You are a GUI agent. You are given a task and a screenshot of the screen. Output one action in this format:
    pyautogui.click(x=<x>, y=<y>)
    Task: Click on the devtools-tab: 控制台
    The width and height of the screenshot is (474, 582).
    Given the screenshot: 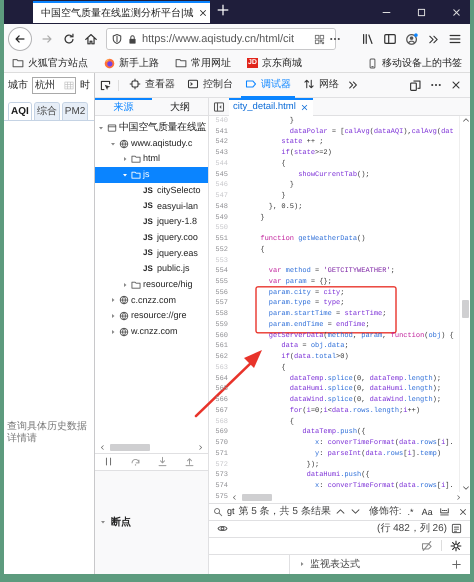 What is the action you would take?
    pyautogui.click(x=210, y=85)
    